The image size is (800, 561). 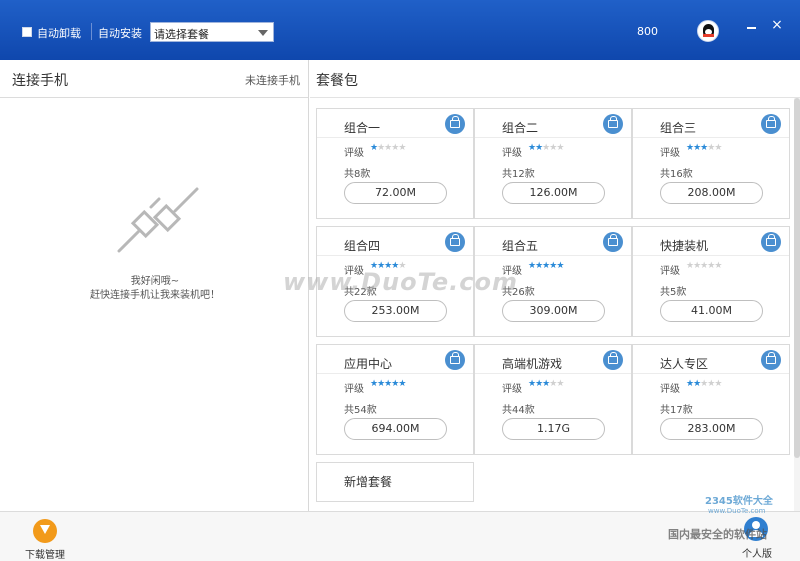 I want to click on app-count: 共44款, so click(x=518, y=410).